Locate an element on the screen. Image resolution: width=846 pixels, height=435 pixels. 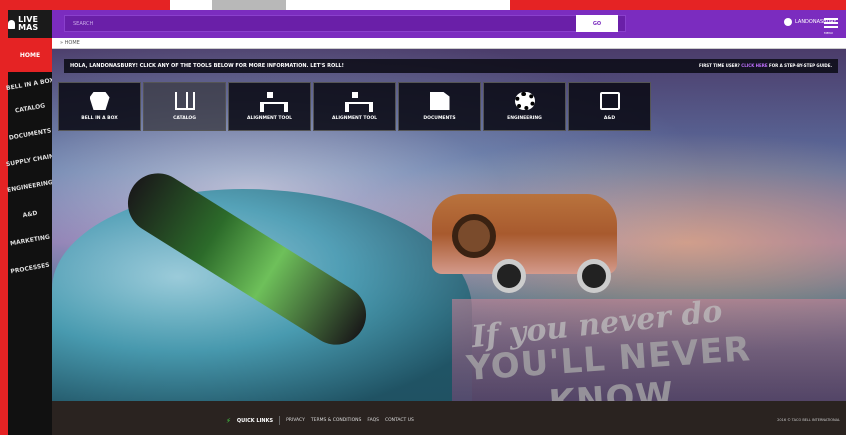
tool-catalog: CATALOG is located at coordinates (184, 106).